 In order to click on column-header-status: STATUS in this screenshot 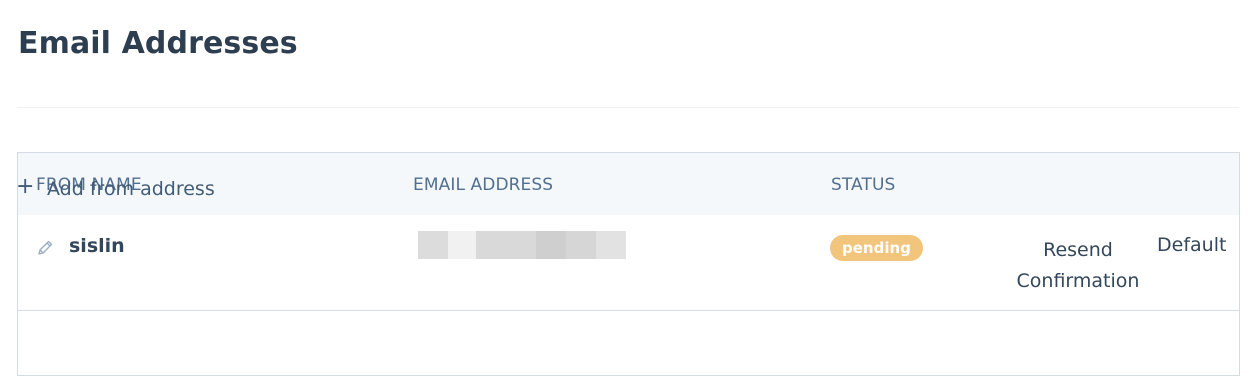, I will do `click(863, 185)`.